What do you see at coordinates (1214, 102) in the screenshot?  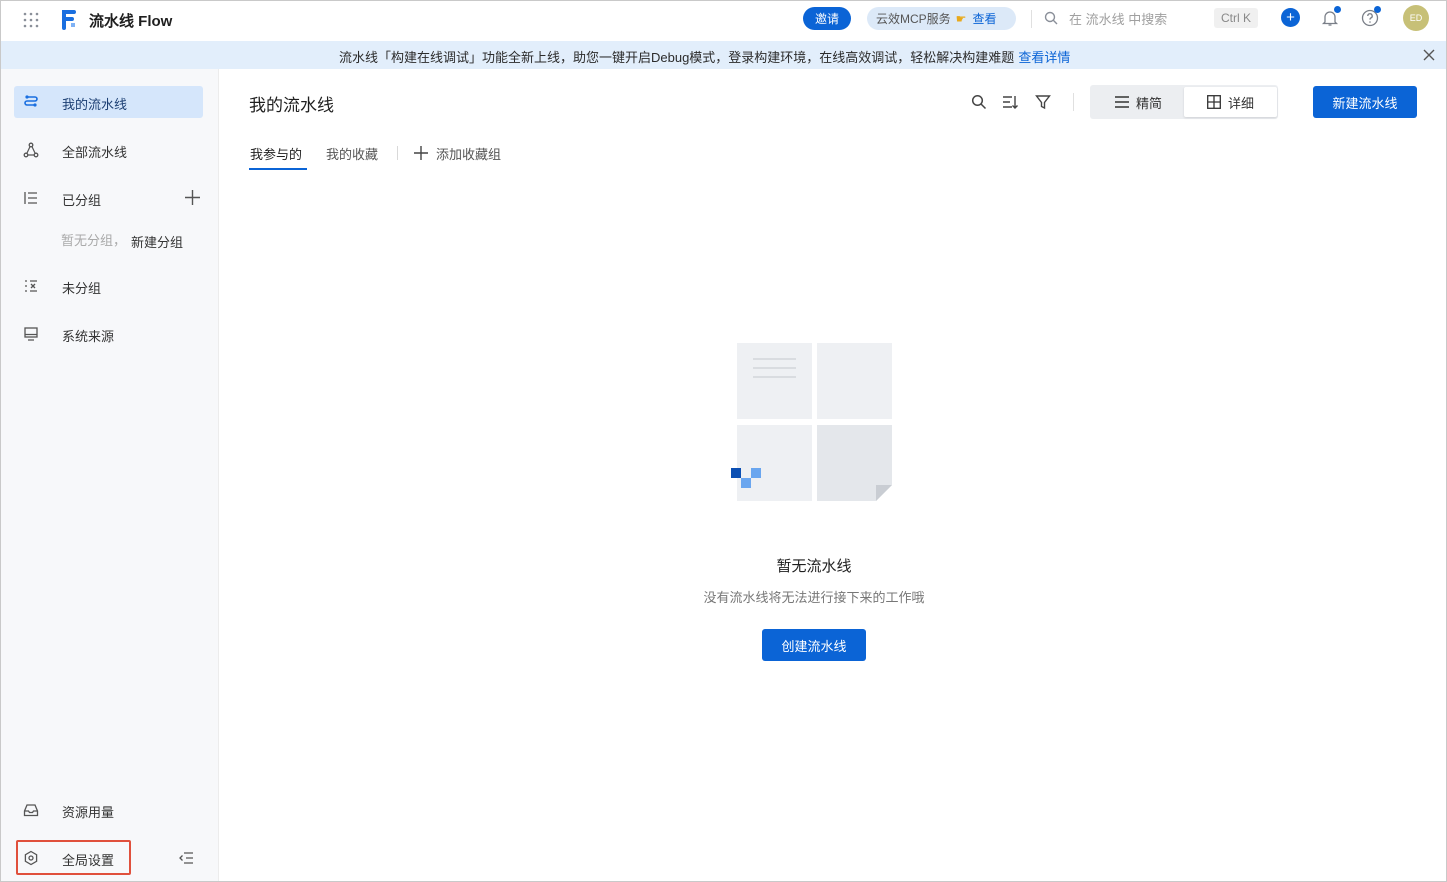 I see `grid-icon` at bounding box center [1214, 102].